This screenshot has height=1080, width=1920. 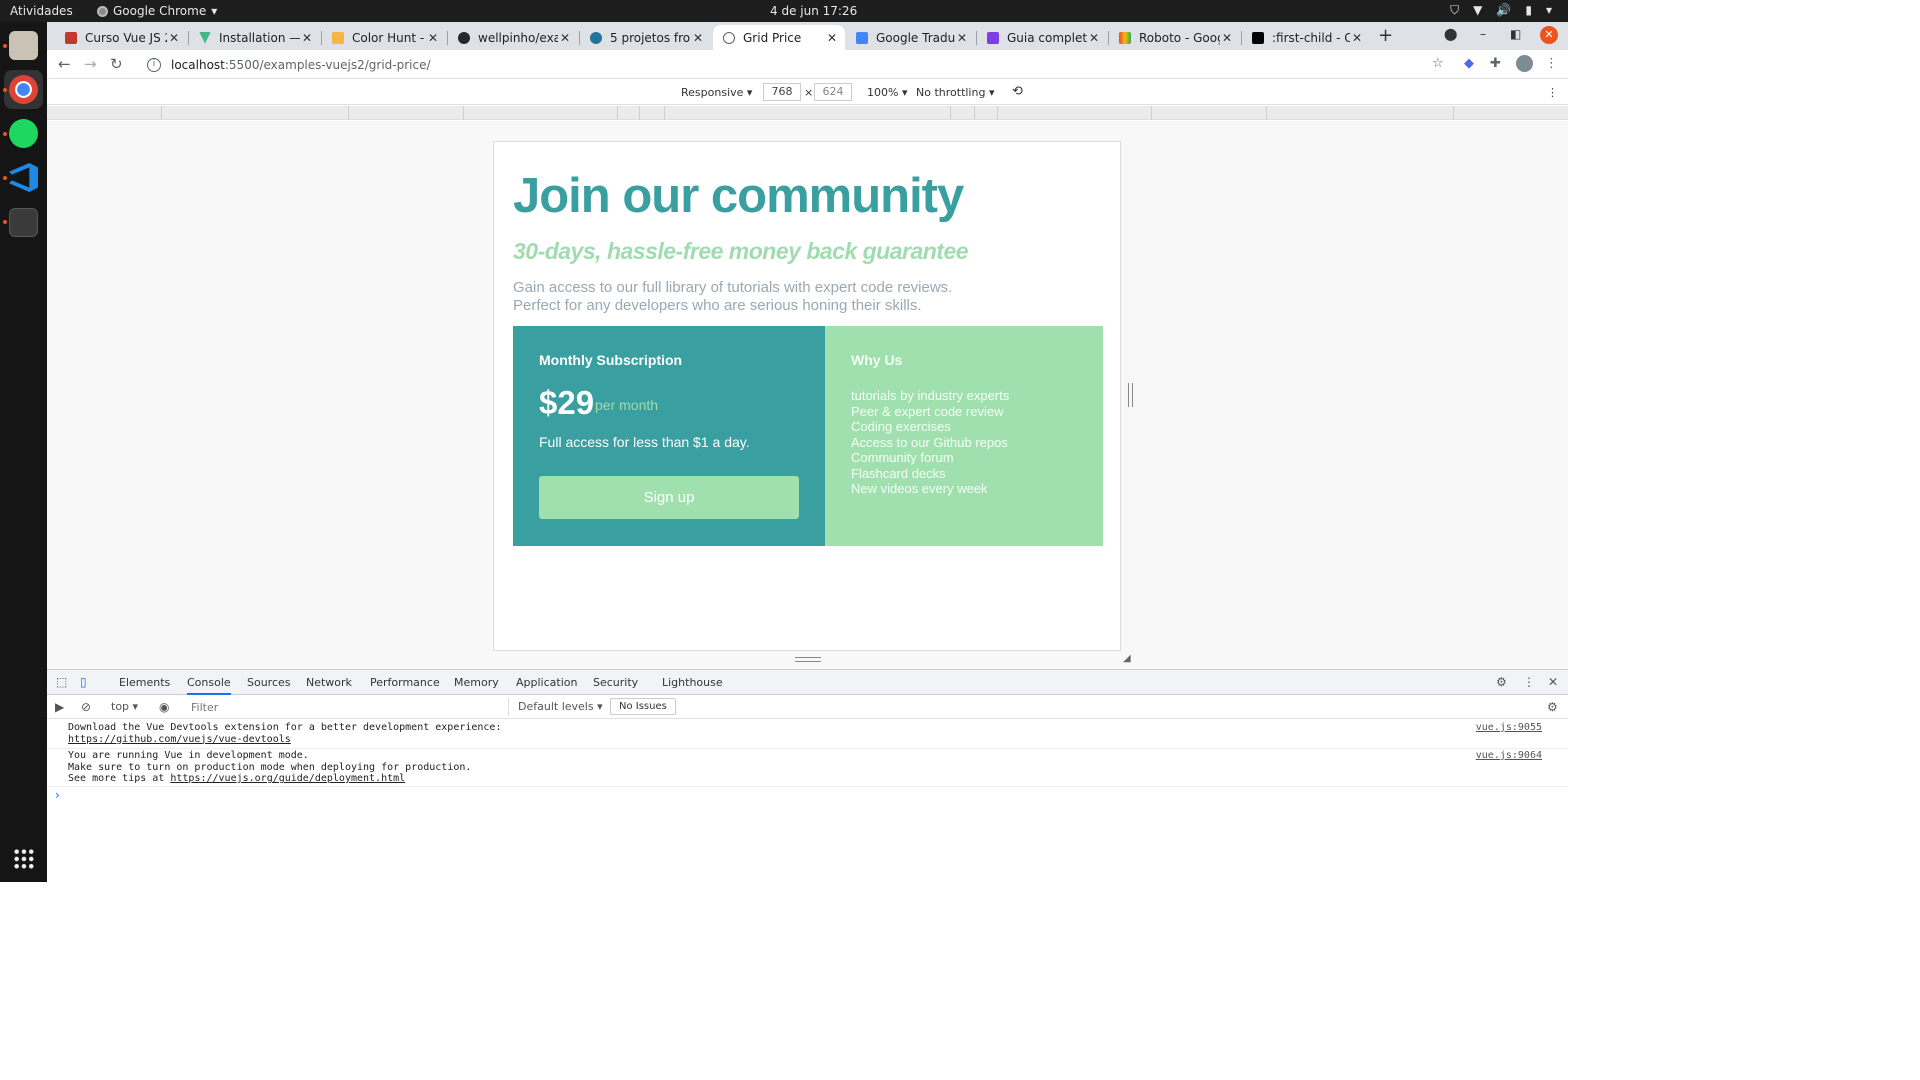 What do you see at coordinates (348, 707) in the screenshot?
I see `console-filter-input` at bounding box center [348, 707].